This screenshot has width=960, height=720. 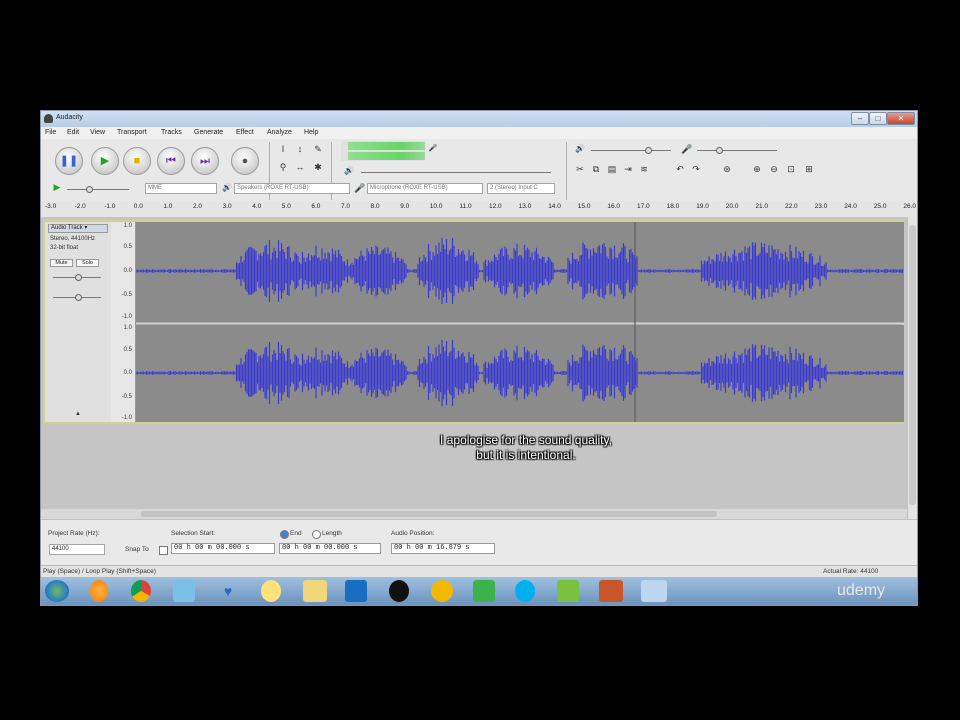 What do you see at coordinates (680, 169) in the screenshot?
I see `undo-icon: ↶` at bounding box center [680, 169].